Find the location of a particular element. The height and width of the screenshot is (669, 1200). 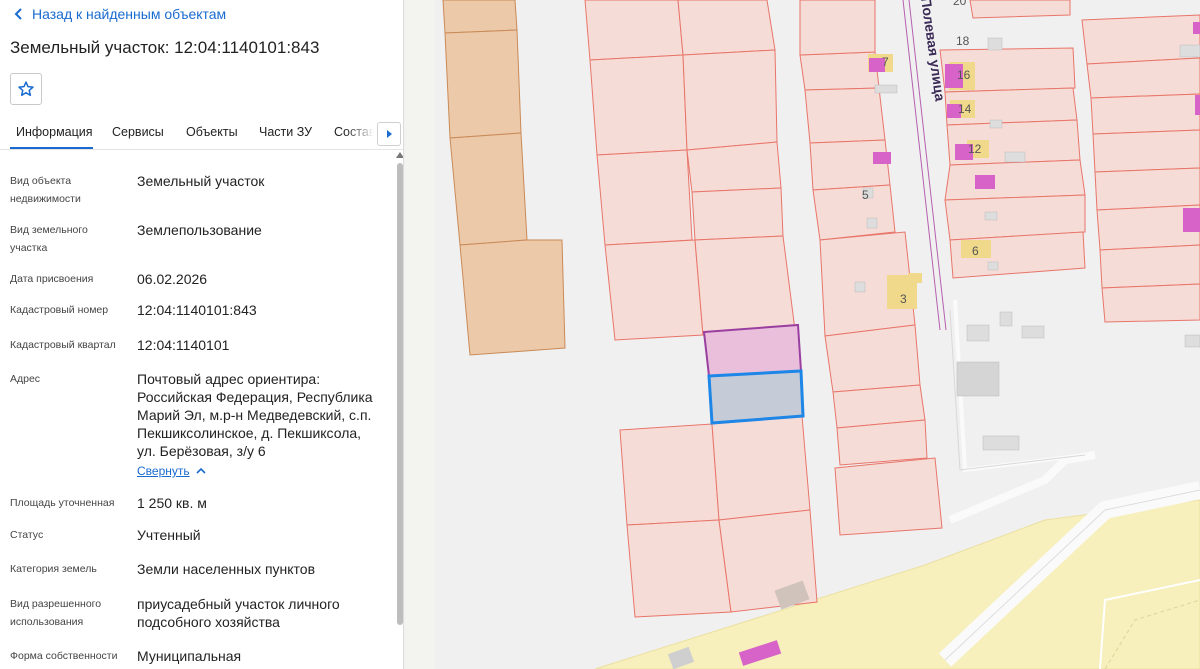

star-icon is located at coordinates (26, 89).